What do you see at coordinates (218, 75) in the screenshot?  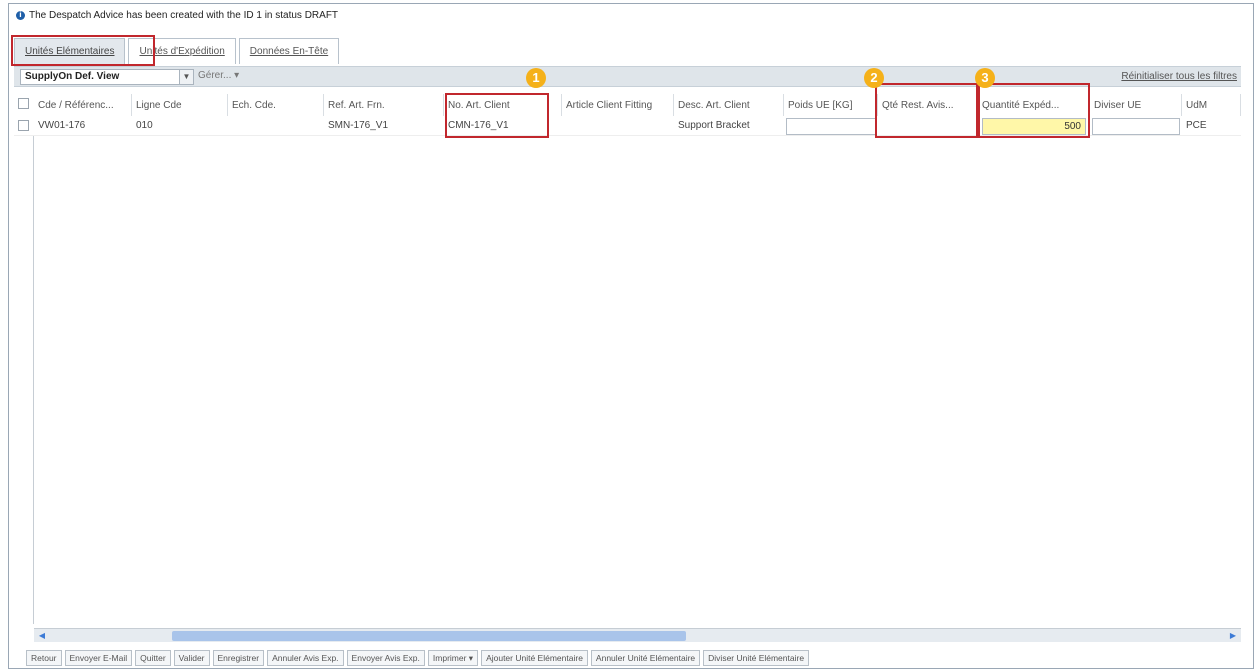 I see `manage-views-button: Gérer... ▾` at bounding box center [218, 75].